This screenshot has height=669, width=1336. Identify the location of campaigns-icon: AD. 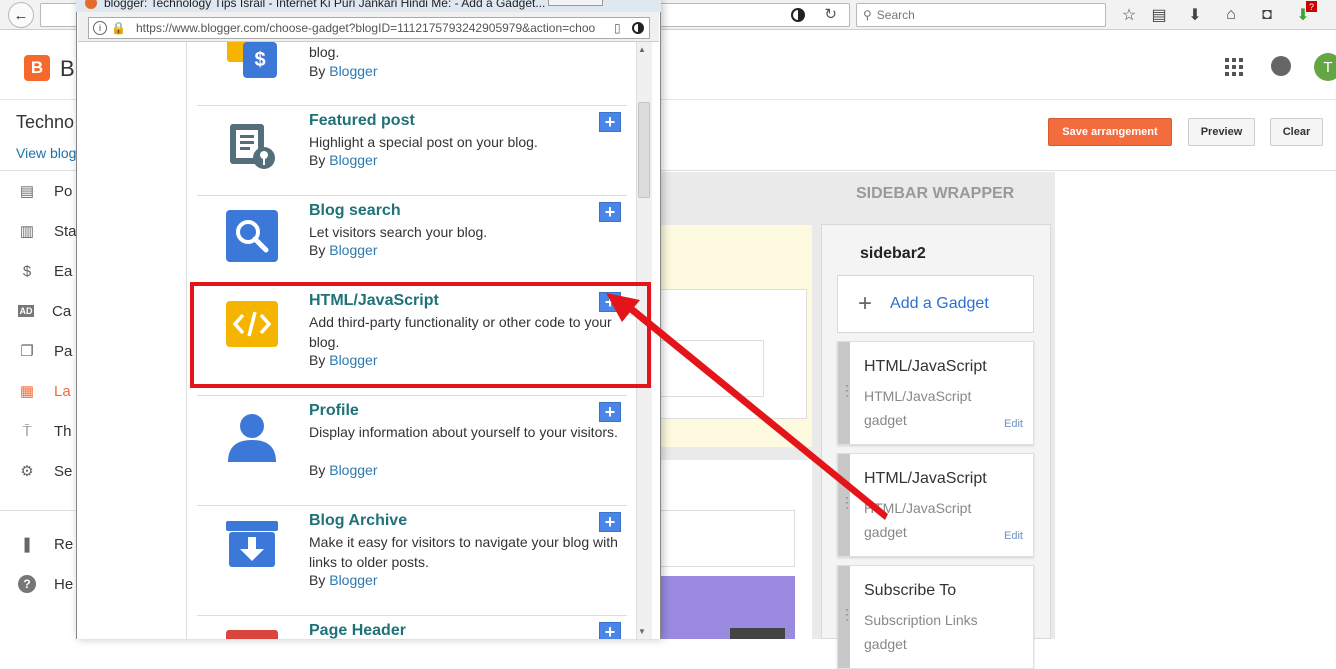
(26, 311).